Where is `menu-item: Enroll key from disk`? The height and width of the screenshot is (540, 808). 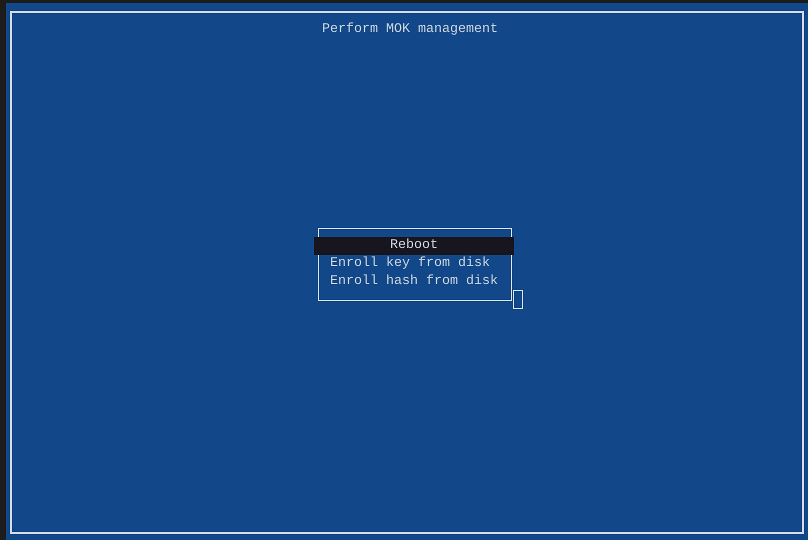 menu-item: Enroll key from disk is located at coordinates (414, 264).